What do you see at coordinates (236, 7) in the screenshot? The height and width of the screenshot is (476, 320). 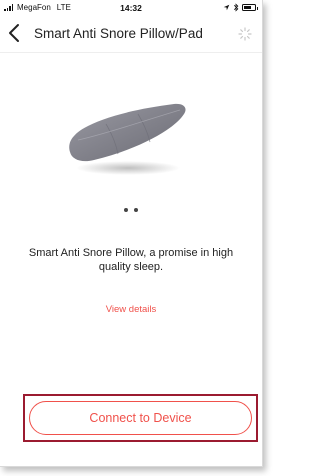 I see `bluetooth-icon` at bounding box center [236, 7].